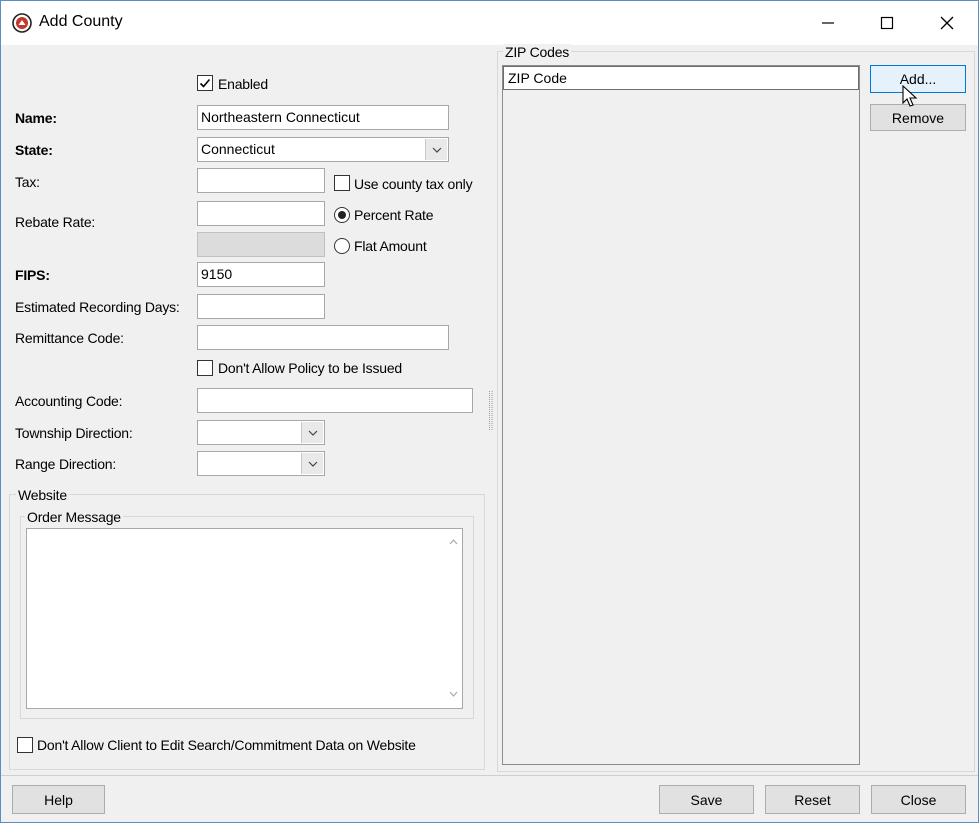  Describe the element at coordinates (918, 117) in the screenshot. I see `remove-zip-button: Remove` at that location.